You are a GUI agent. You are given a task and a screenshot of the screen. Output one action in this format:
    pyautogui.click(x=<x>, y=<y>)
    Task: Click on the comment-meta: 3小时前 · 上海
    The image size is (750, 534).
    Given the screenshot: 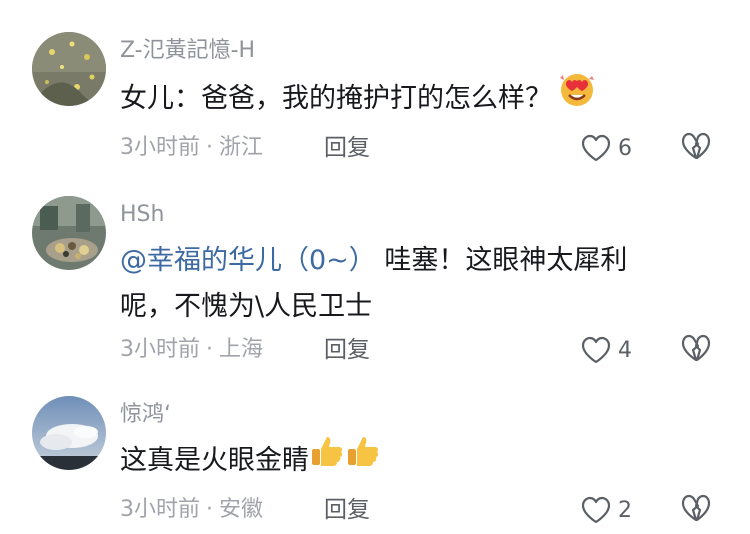 What is the action you would take?
    pyautogui.click(x=191, y=350)
    